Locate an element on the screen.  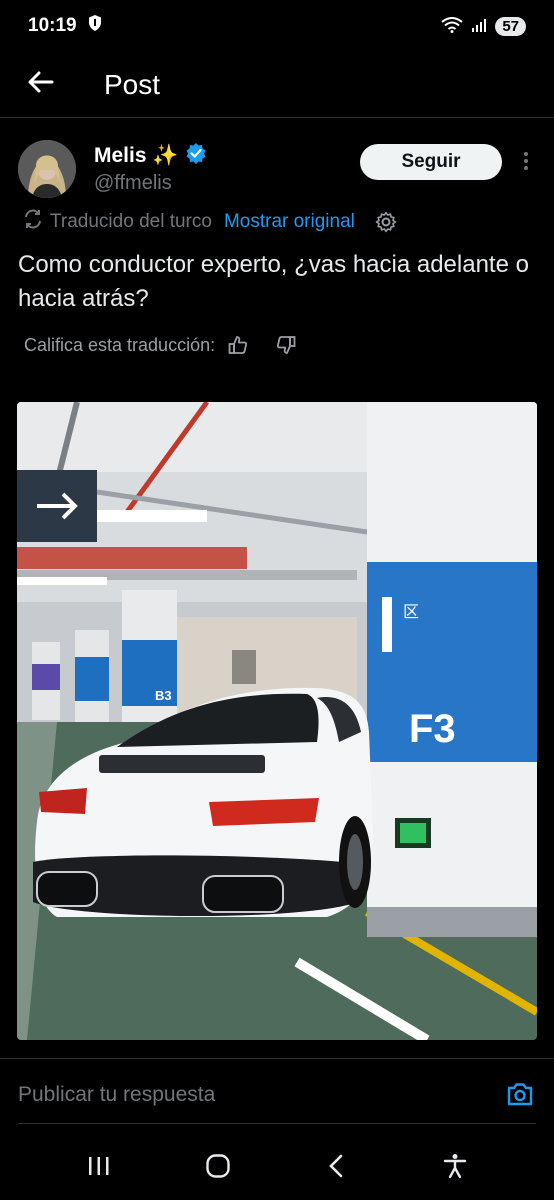
gear-icon is located at coordinates (386, 222).